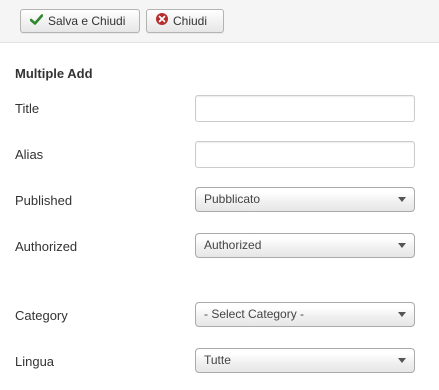  What do you see at coordinates (305, 199) in the screenshot?
I see `published-select: Pubblicato` at bounding box center [305, 199].